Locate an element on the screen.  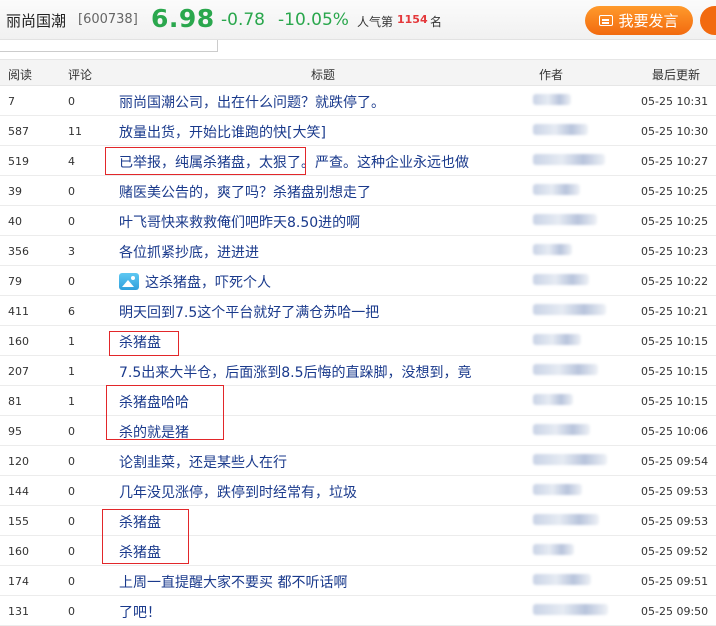
read-count: 174 is located at coordinates (18, 581).